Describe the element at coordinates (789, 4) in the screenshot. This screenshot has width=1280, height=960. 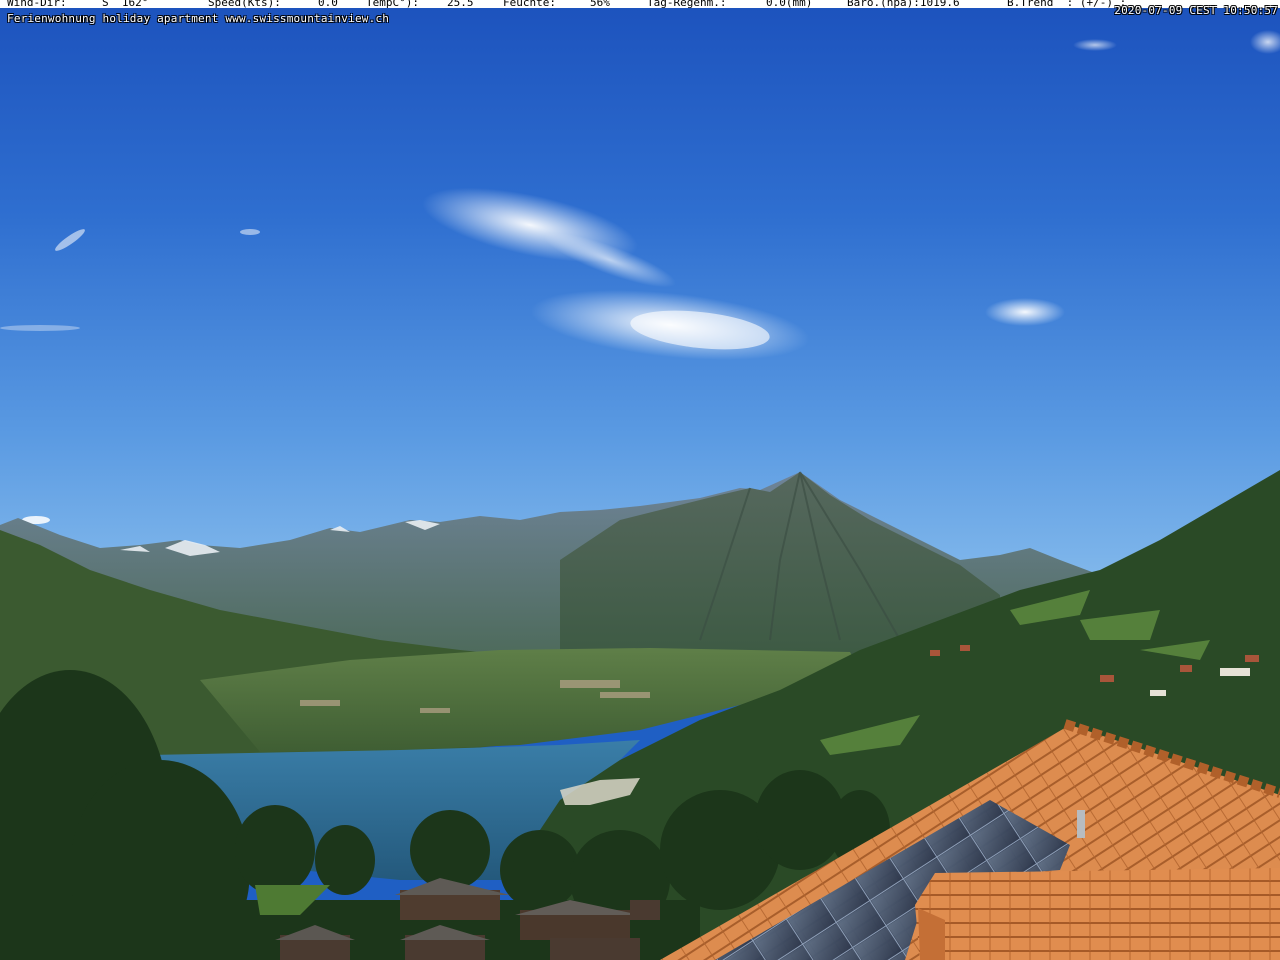
I see `rain-value: 0.0(mm)` at that location.